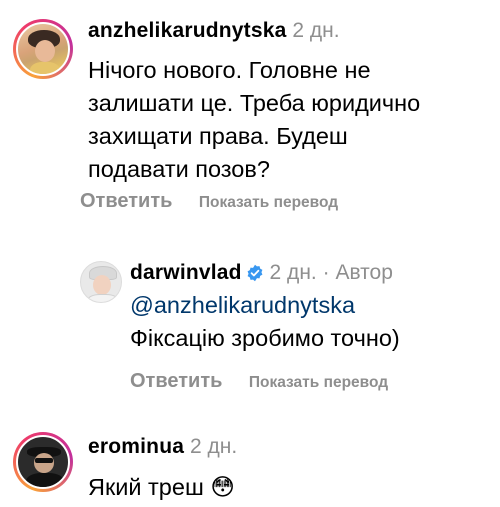 This screenshot has height=507, width=500. I want to click on mention-link: @anzhelikarudnytska, so click(265, 305).